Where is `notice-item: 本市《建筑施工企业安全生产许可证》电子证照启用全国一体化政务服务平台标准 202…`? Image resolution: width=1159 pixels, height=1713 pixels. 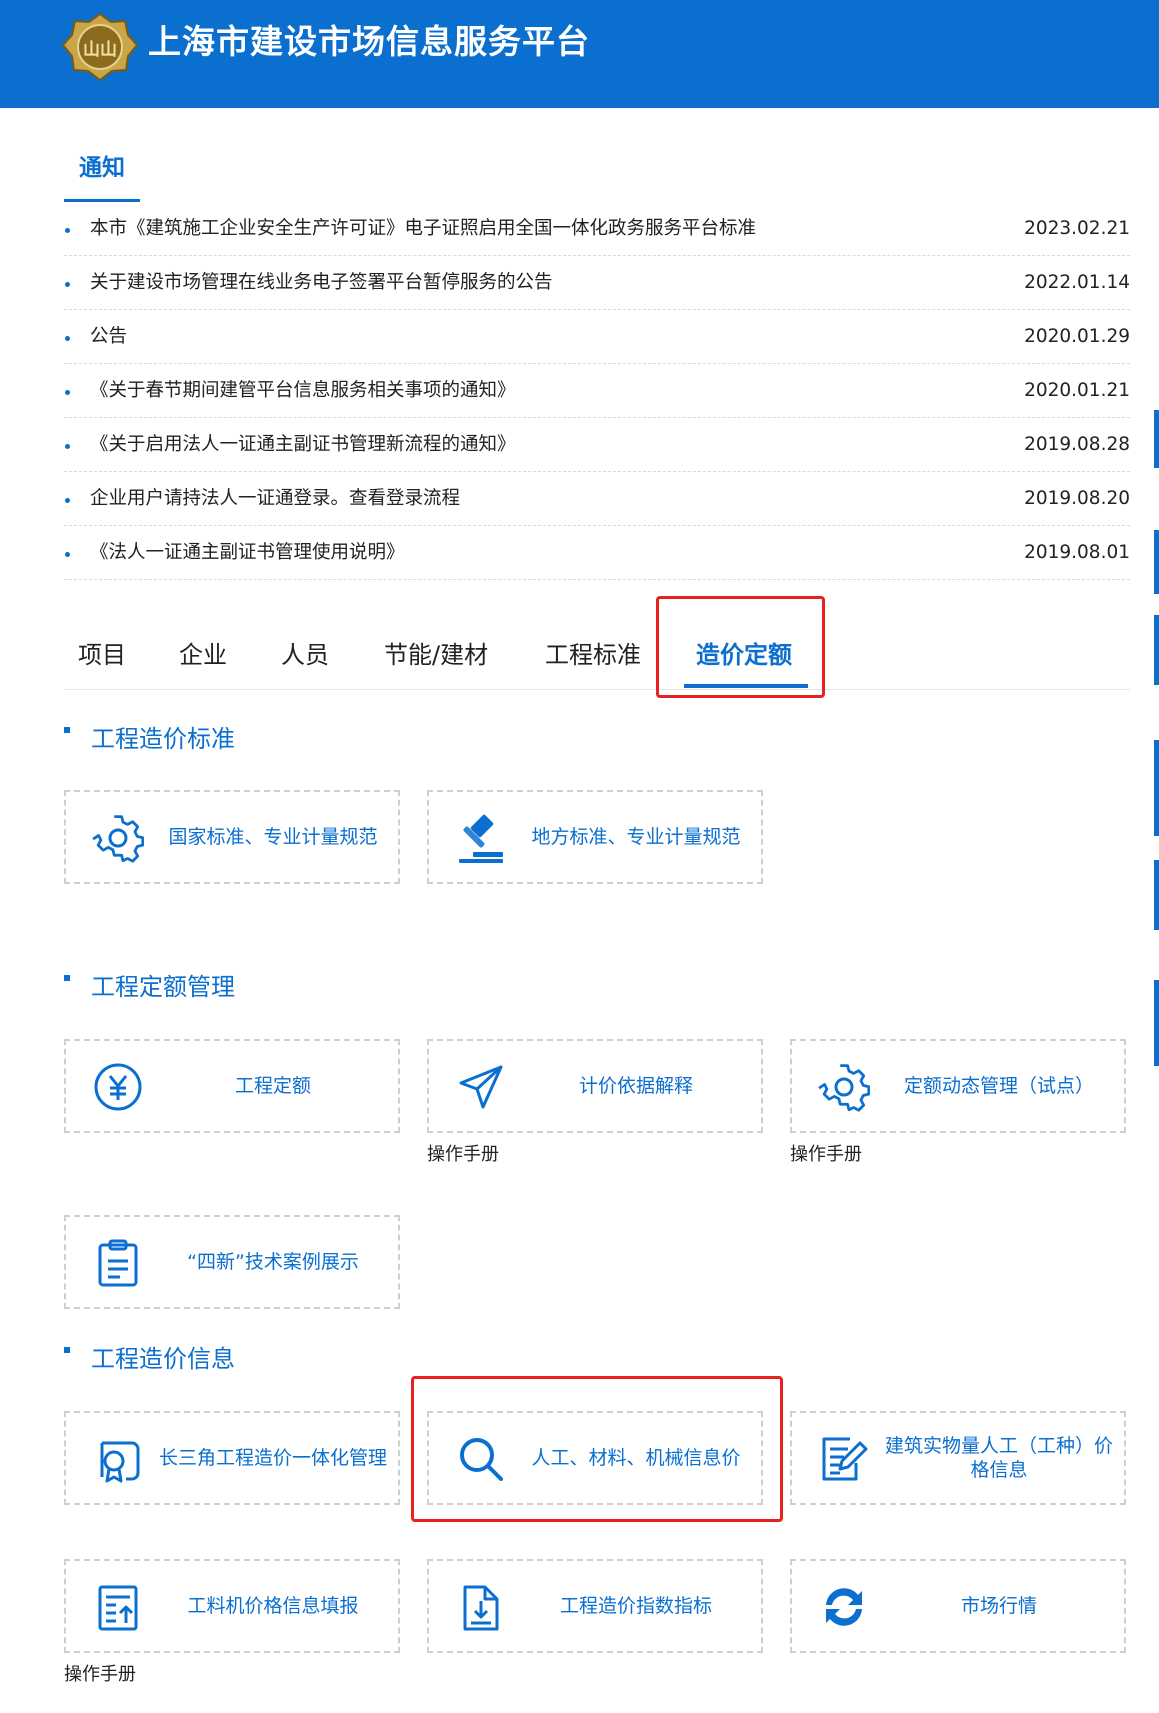
notice-item: 本市《建筑施工企业安全生产许可证》电子证照启用全国一体化政务服务平台标准 202… is located at coordinates (597, 229).